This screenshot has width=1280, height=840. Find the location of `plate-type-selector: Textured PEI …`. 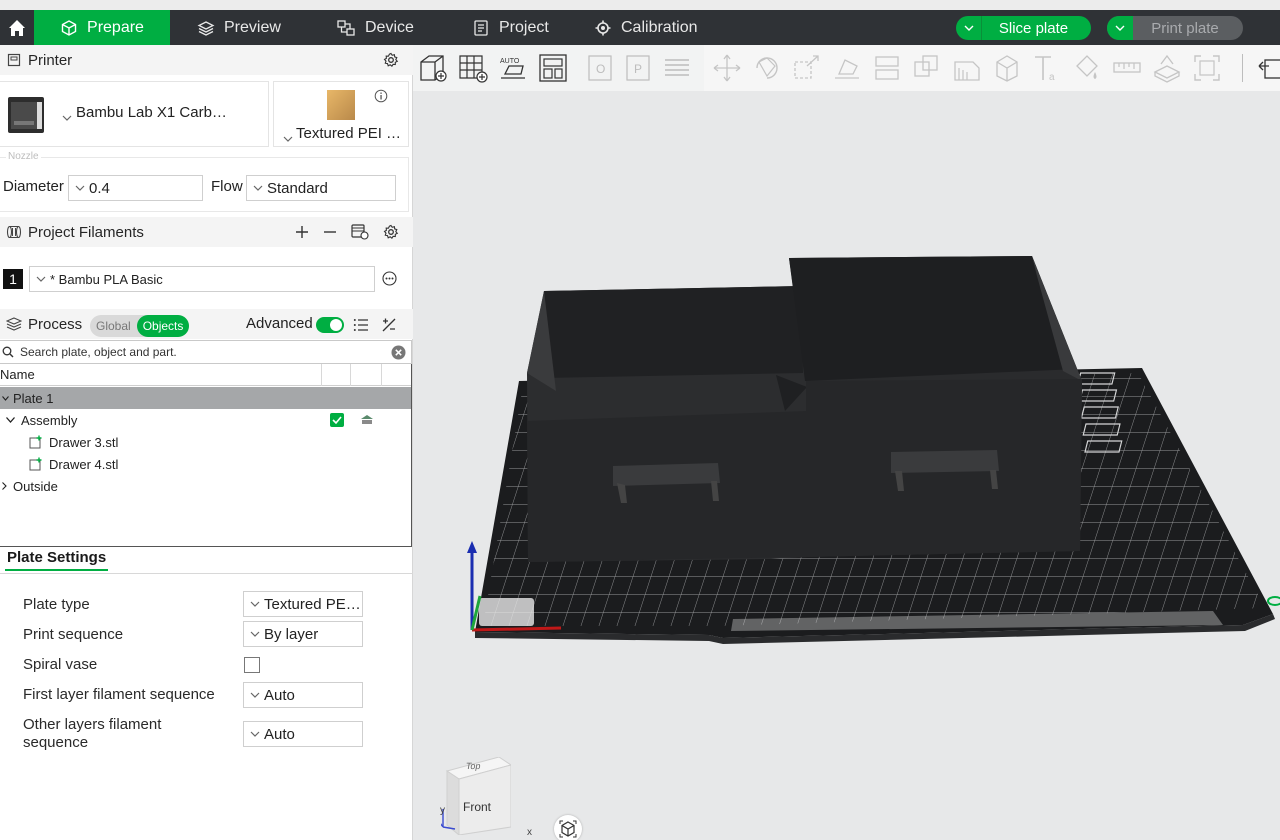

plate-type-selector: Textured PEI … is located at coordinates (341, 114).